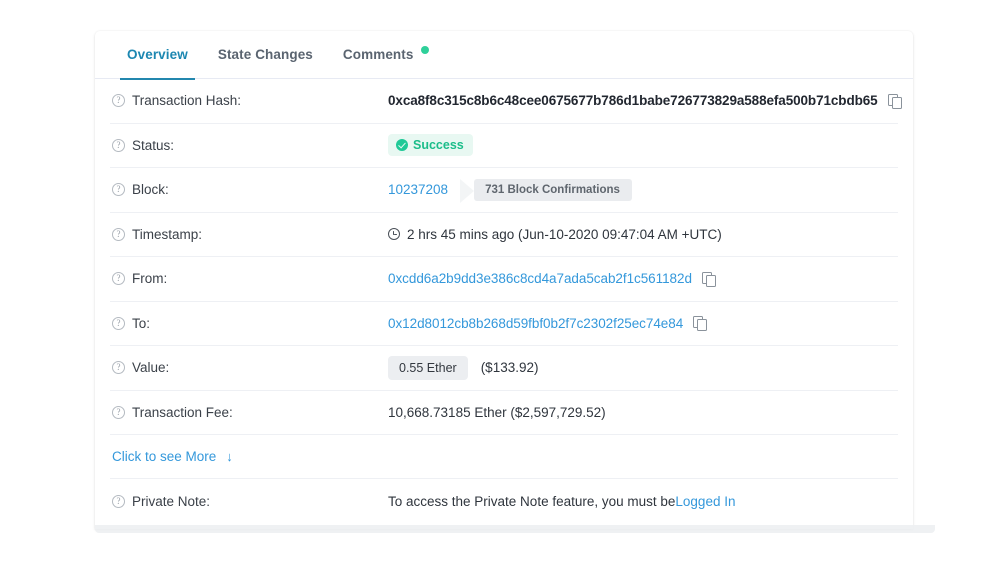 Image resolution: width=1008 pixels, height=566 pixels. Describe the element at coordinates (150, 279) in the screenshot. I see `label-text: From:` at that location.